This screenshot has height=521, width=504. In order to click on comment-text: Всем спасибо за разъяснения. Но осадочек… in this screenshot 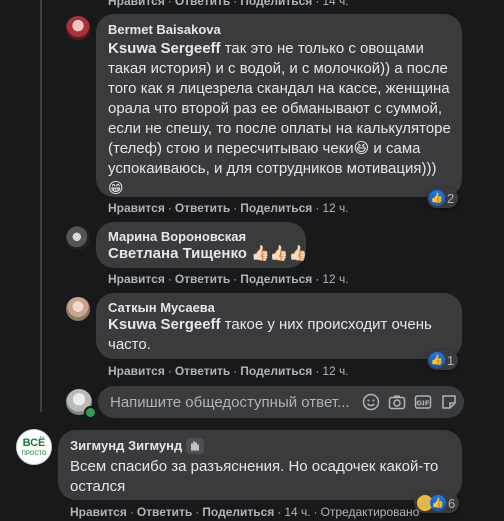, I will do `click(254, 476)`.